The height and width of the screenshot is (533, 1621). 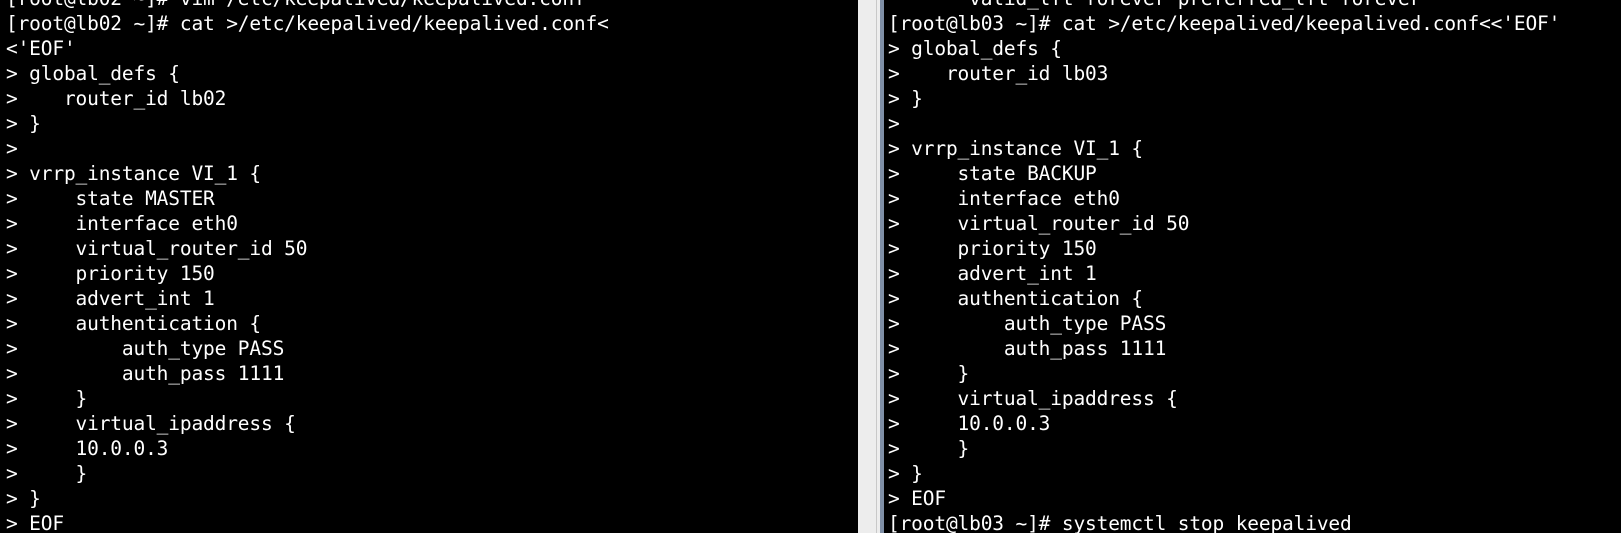 I want to click on terminal-line: <'EOF', so click(x=41, y=48).